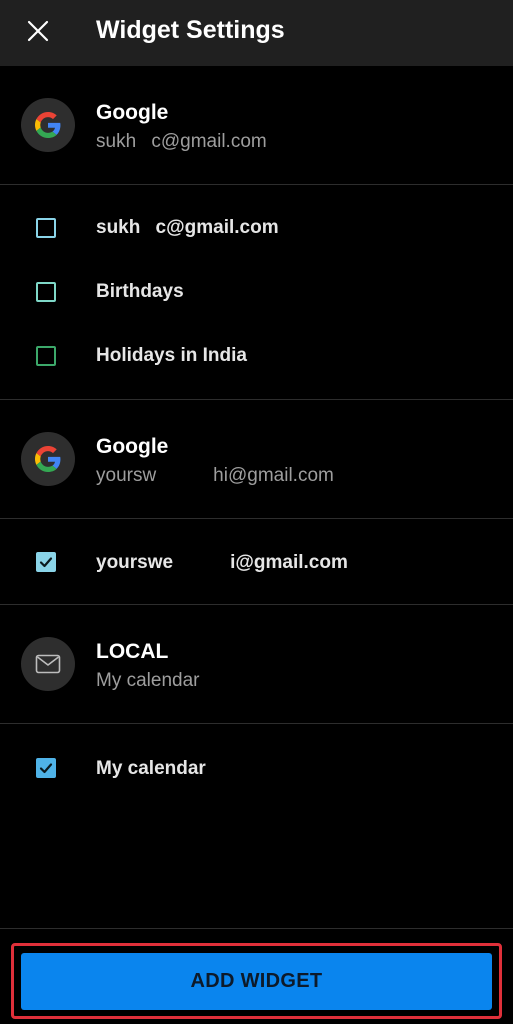 The image size is (513, 1024). I want to click on calendar-item: yourswe i@gmail.com, so click(256, 562).